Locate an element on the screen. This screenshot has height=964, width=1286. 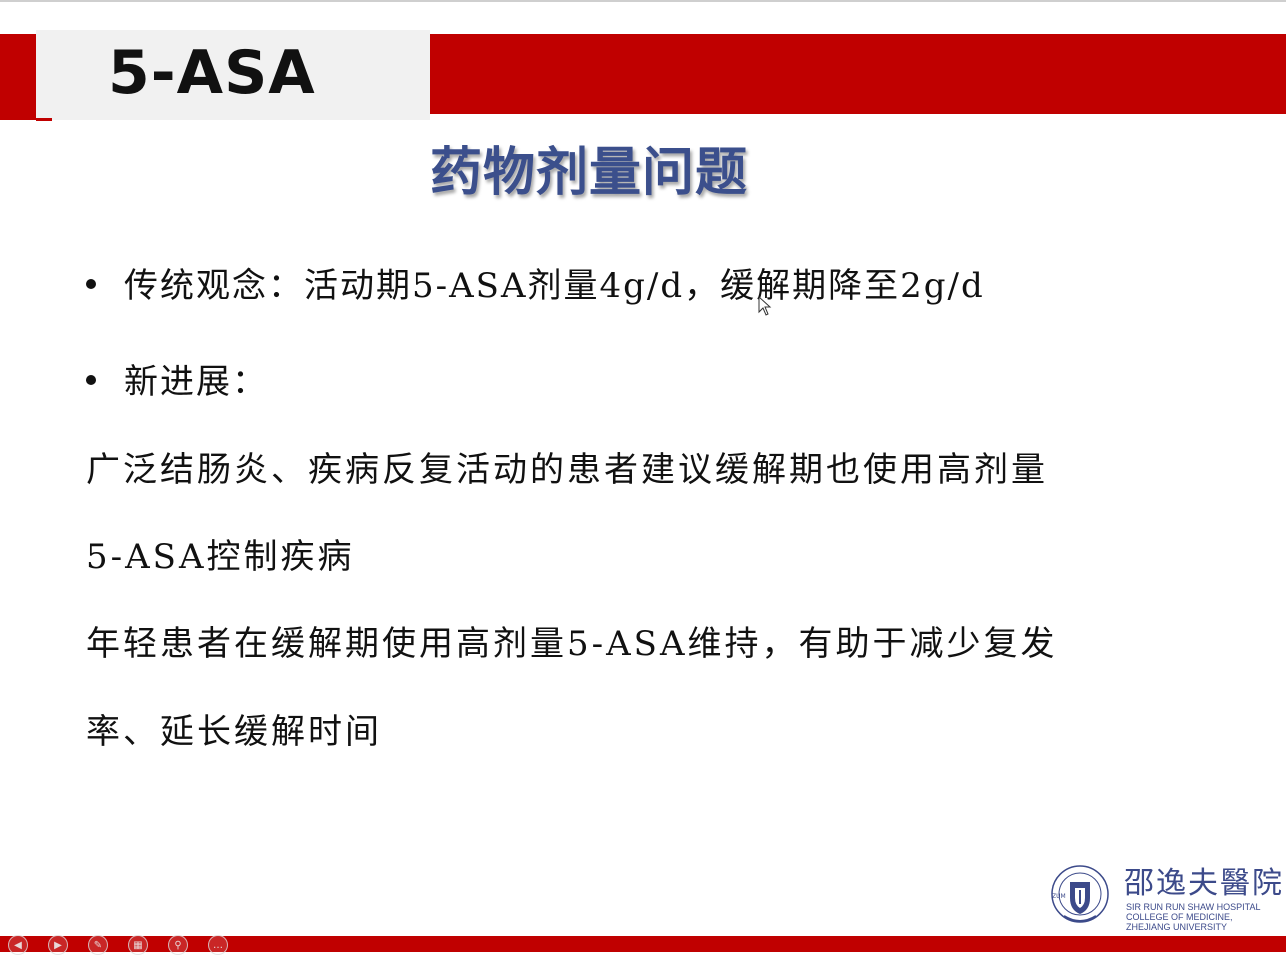
paragraph-line-2: 5-ASA控制疾病 is located at coordinates (220, 557).